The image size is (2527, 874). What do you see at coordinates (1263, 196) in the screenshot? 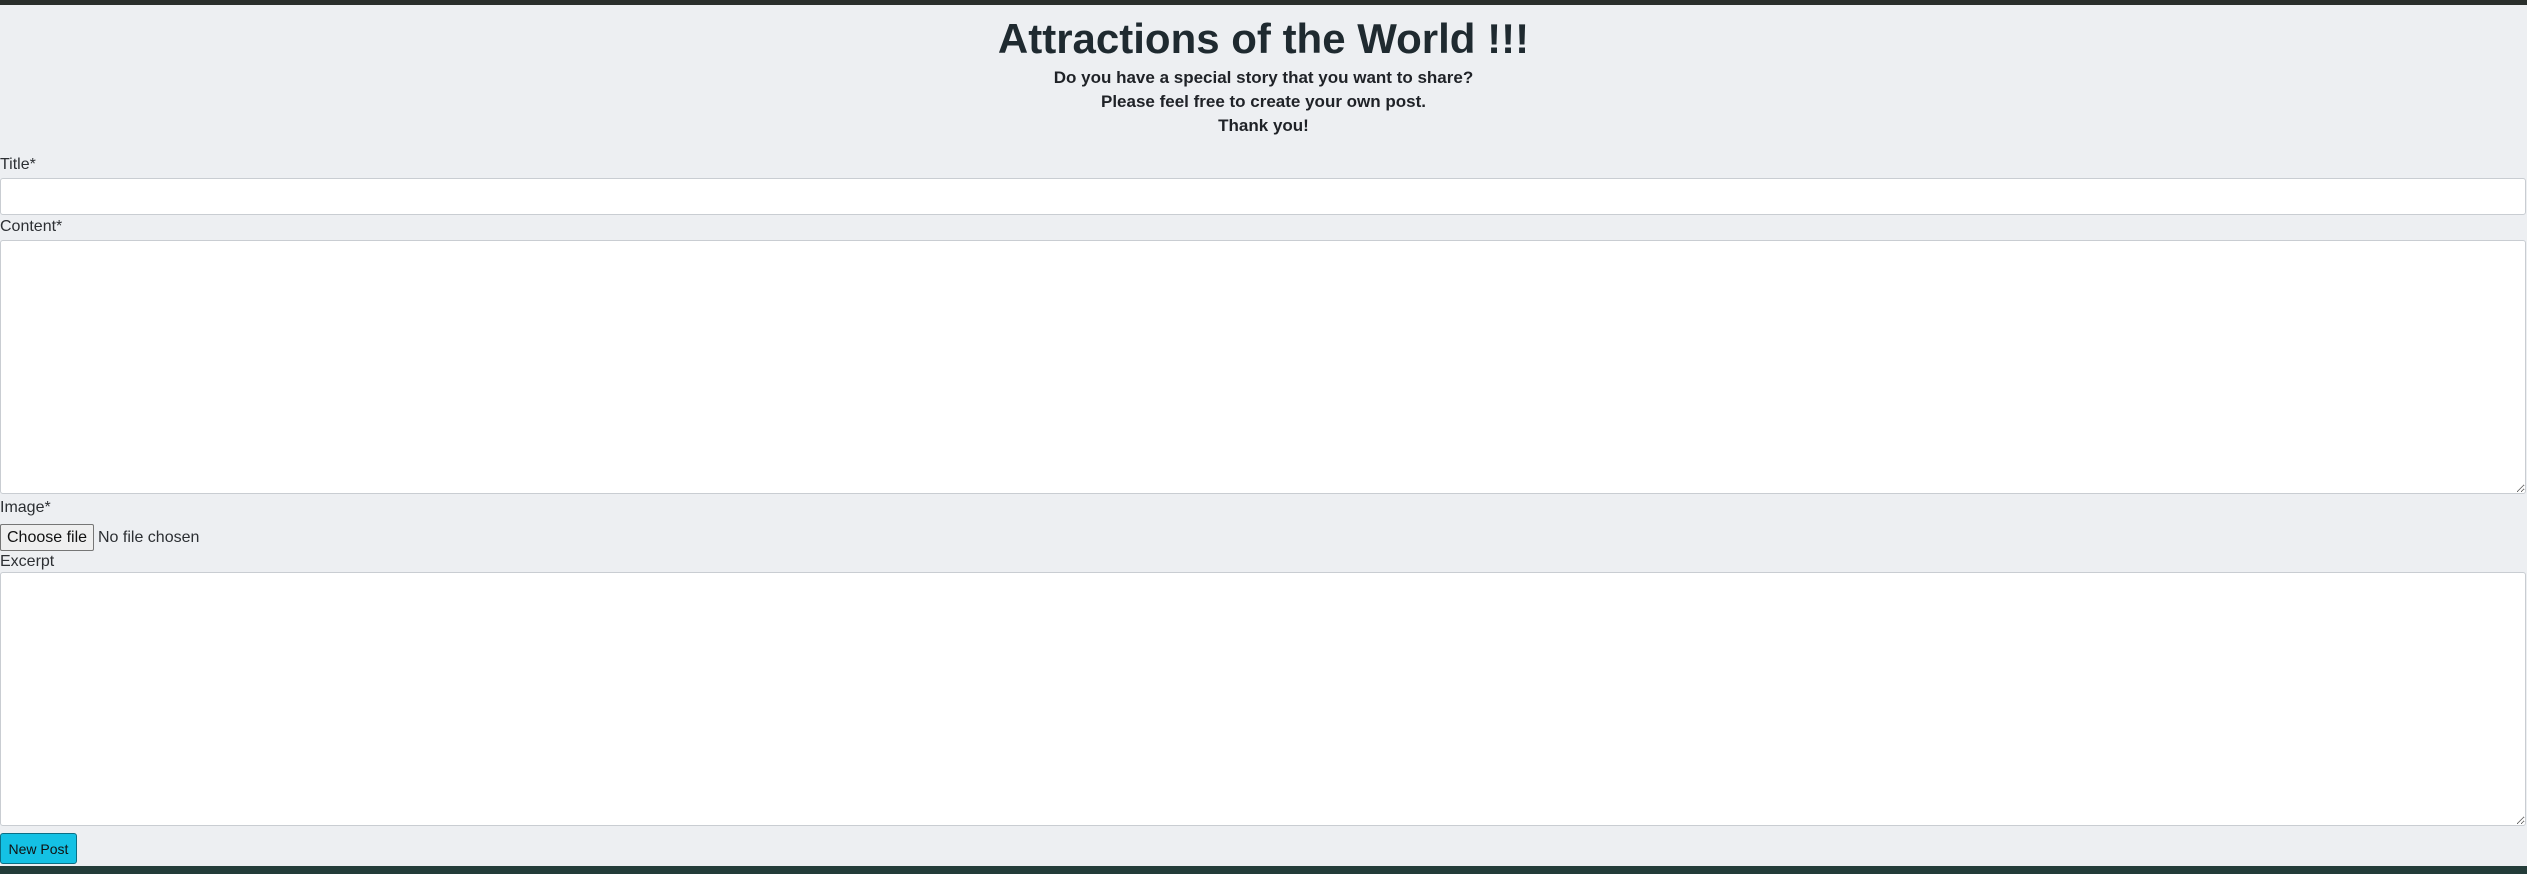
I see `title-input` at bounding box center [1263, 196].